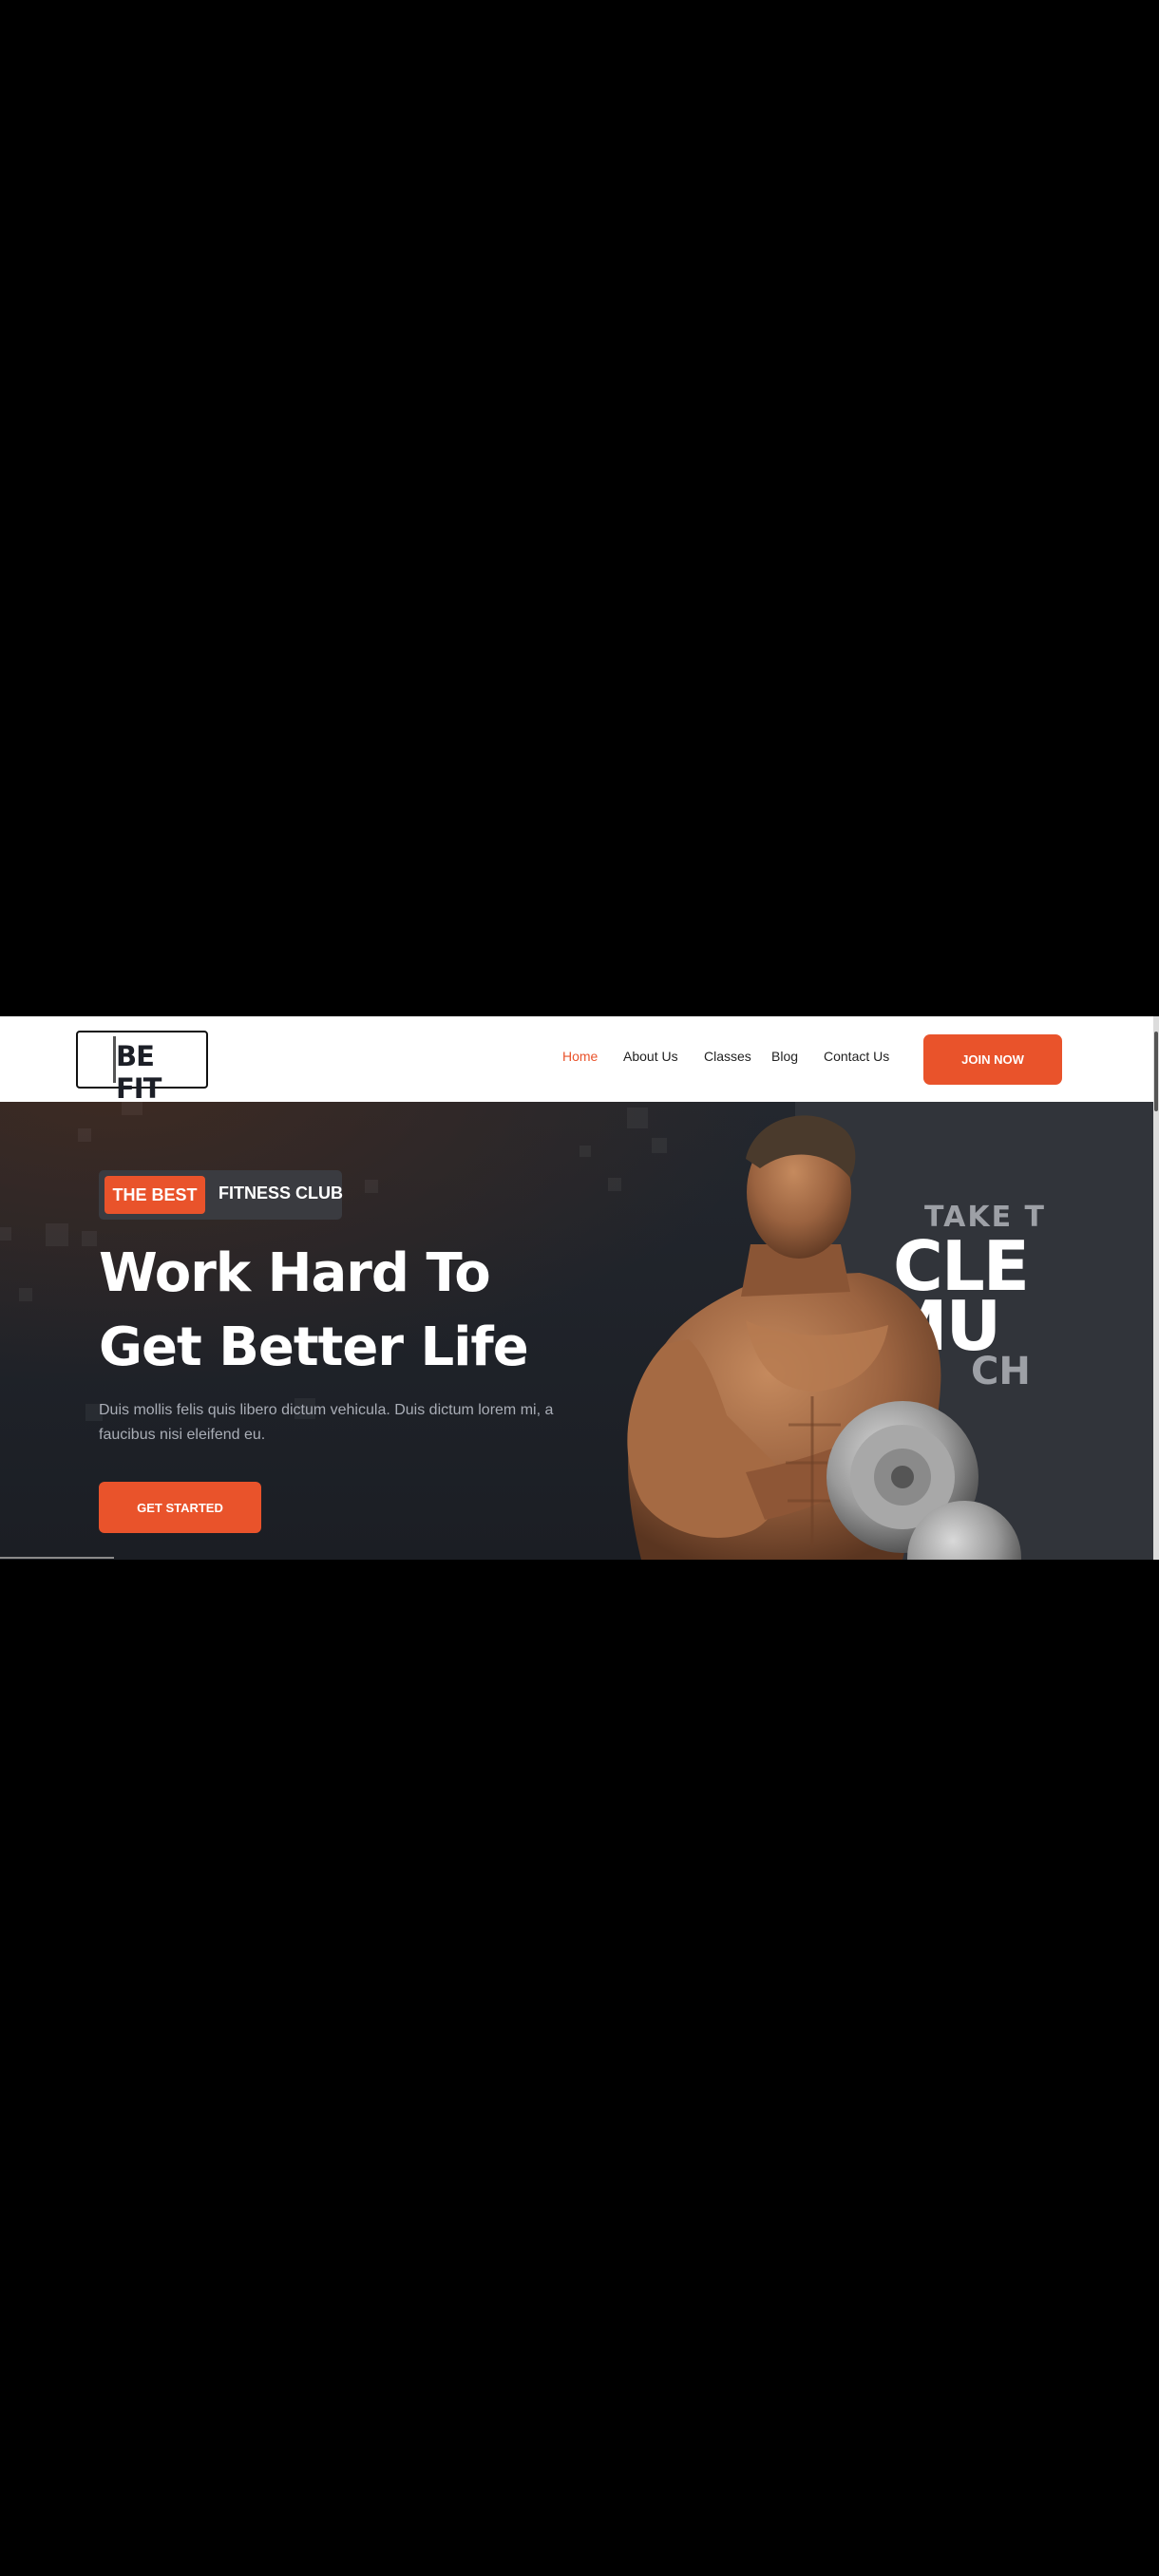 The width and height of the screenshot is (1159, 2576). I want to click on headline-line-2: Get Better Life, so click(314, 1347).